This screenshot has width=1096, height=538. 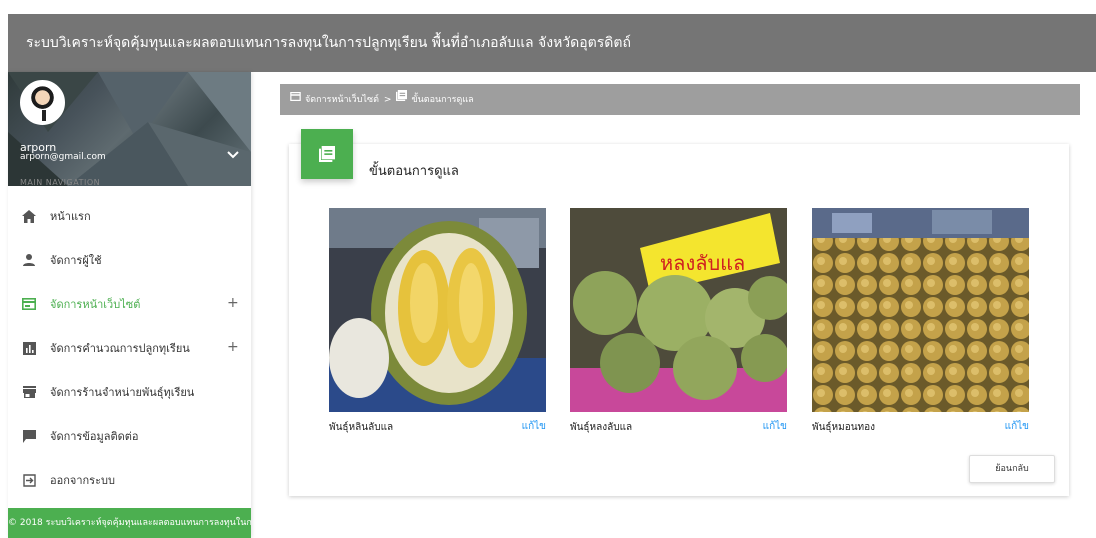 What do you see at coordinates (63, 157) in the screenshot?
I see `user-email: arporn@gmail.com` at bounding box center [63, 157].